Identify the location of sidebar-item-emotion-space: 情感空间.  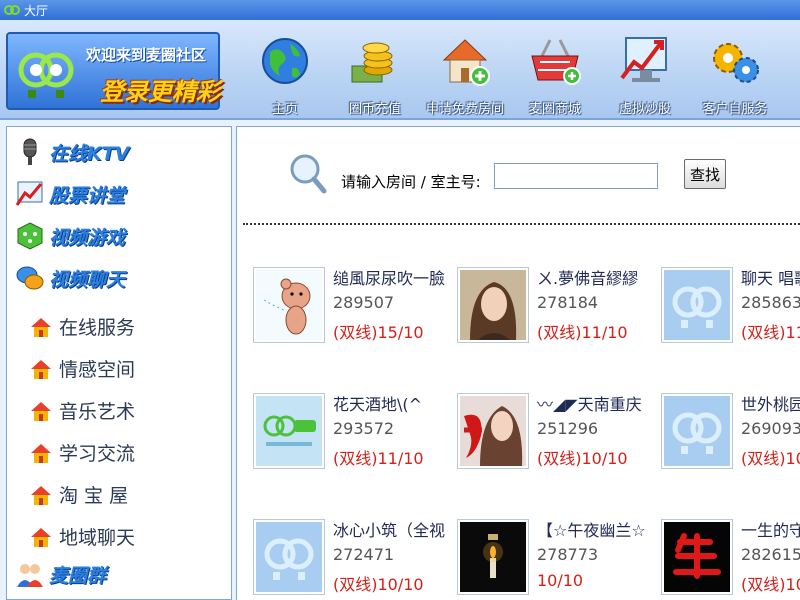
(82, 368).